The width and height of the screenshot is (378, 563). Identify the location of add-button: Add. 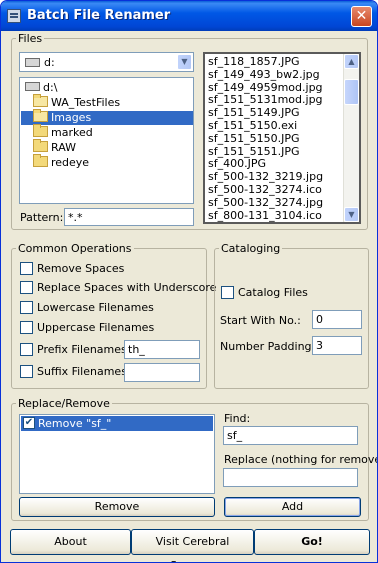
(292, 507).